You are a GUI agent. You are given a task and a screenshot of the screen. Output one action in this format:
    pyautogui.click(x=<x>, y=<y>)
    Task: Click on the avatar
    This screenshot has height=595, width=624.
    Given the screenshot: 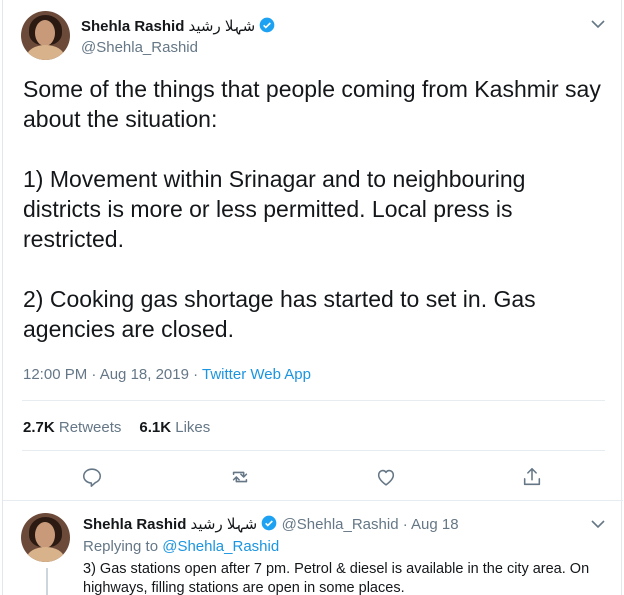 What is the action you would take?
    pyautogui.click(x=45, y=35)
    